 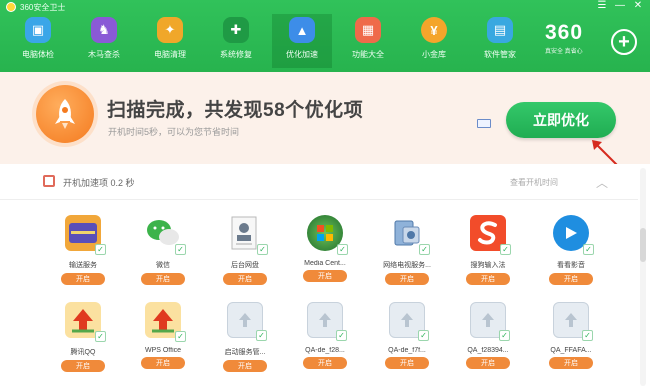 I want to click on monitor-icon: ▣, so click(x=38, y=30).